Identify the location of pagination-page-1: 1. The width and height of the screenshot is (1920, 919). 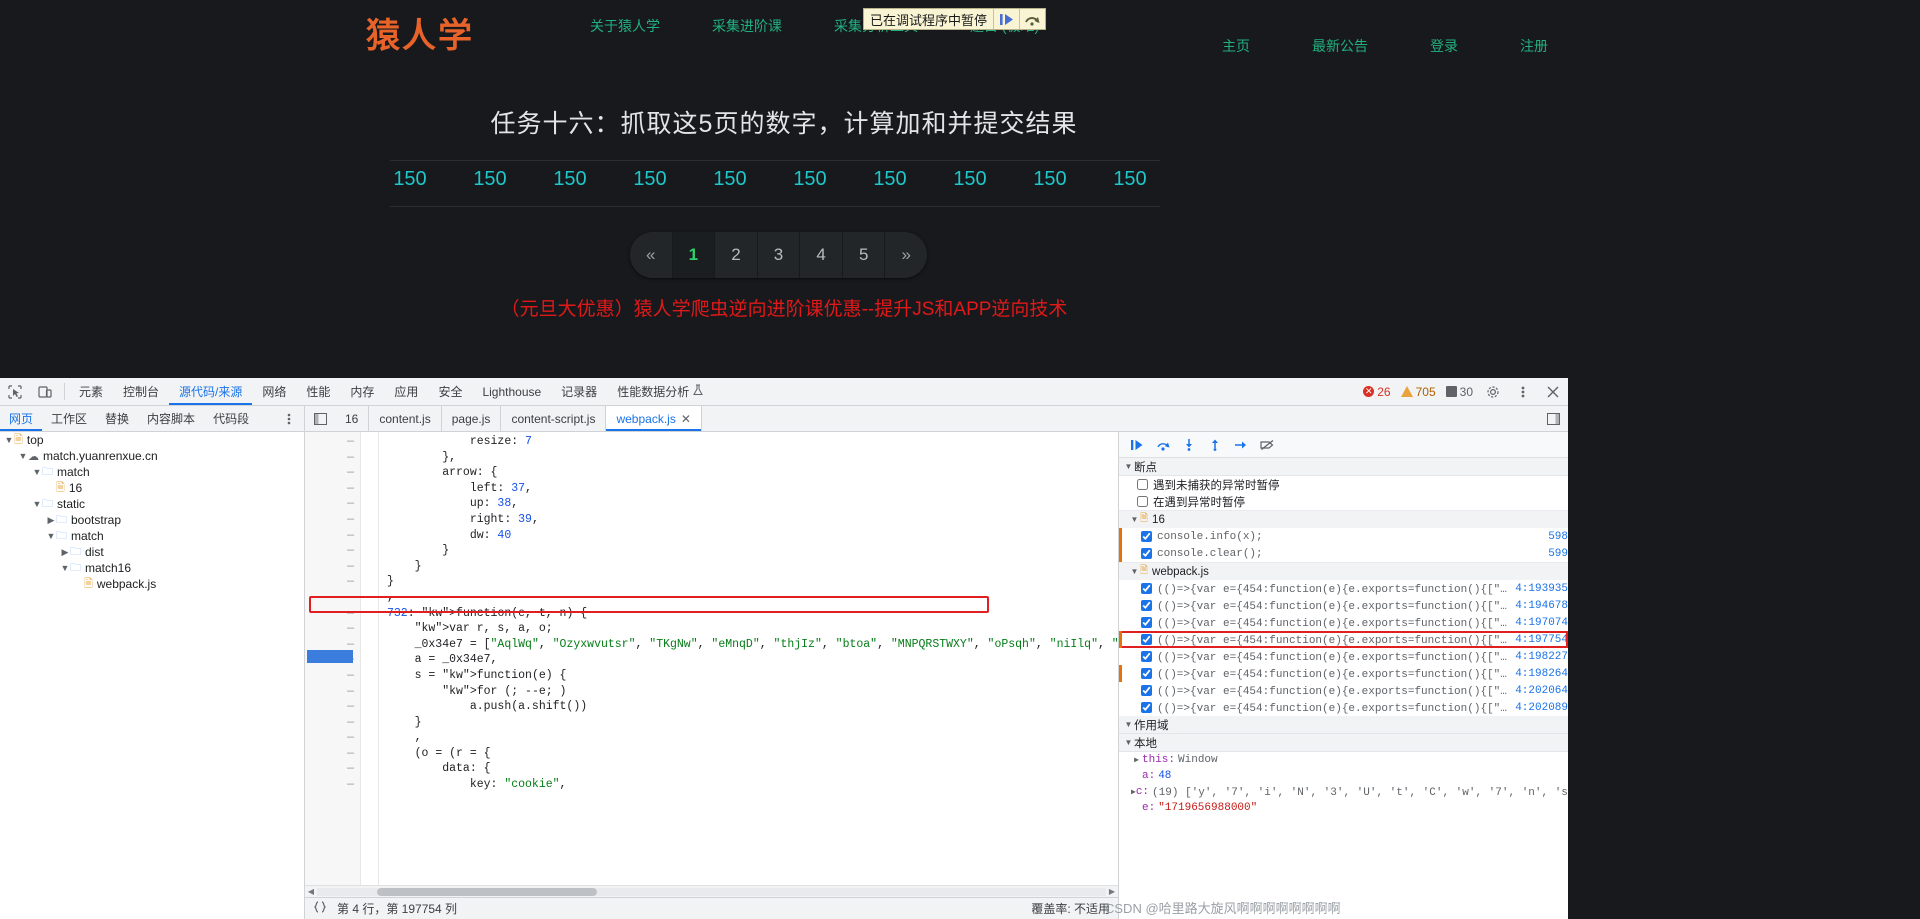
(694, 255).